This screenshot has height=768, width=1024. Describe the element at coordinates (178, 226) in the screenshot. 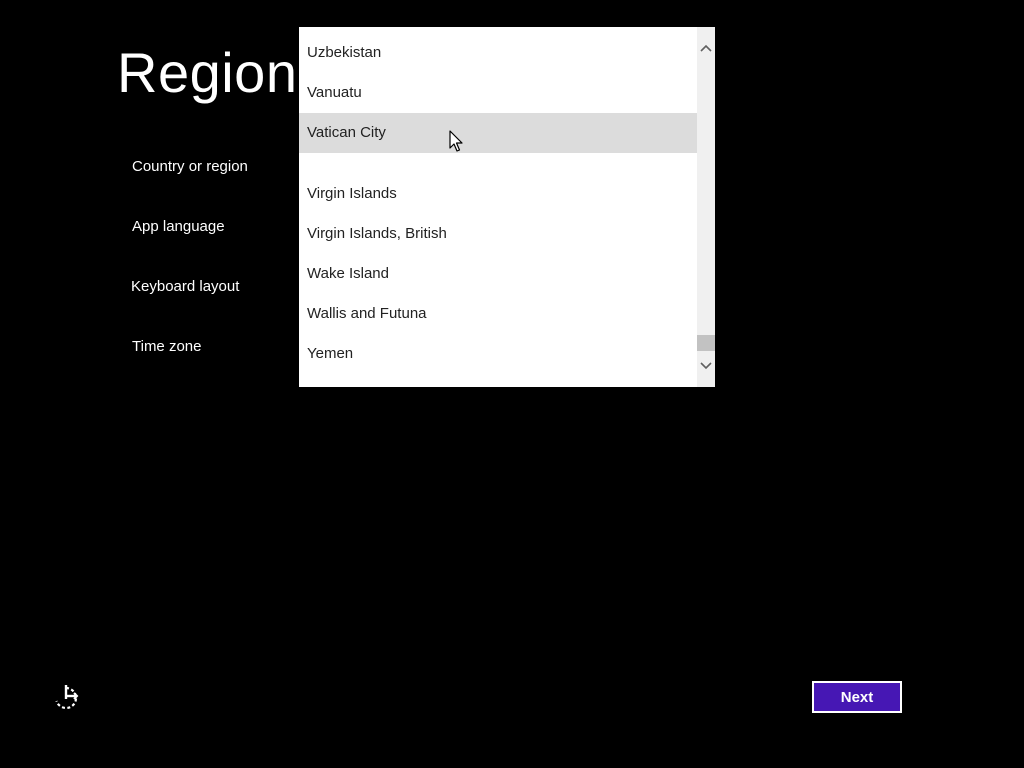

I see `app-language-label: App language` at that location.